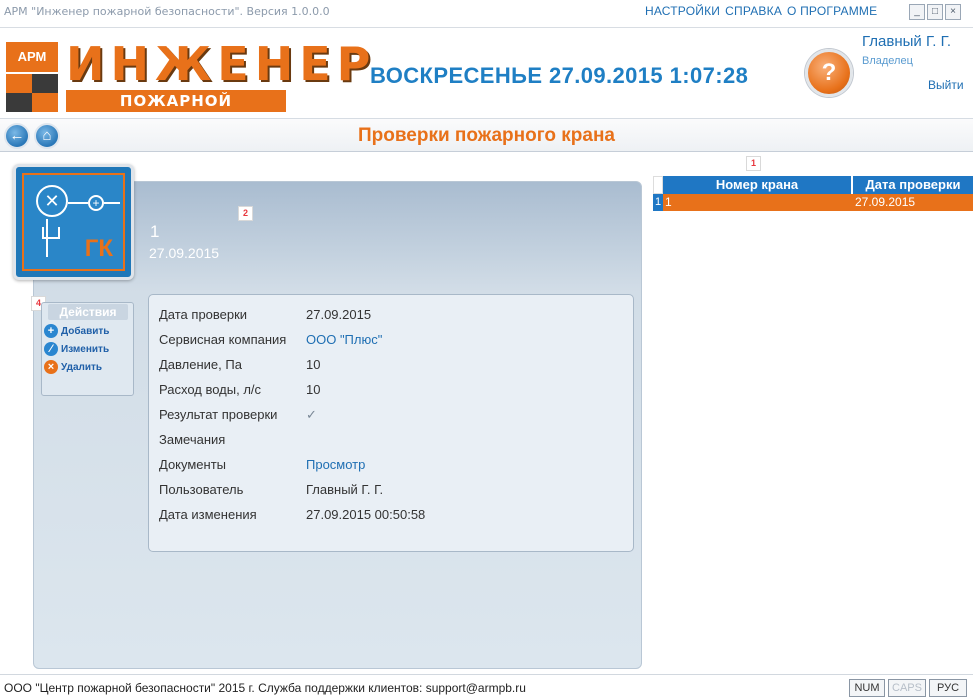 This screenshot has width=973, height=700. I want to click on delete-icon: ×, so click(51, 367).